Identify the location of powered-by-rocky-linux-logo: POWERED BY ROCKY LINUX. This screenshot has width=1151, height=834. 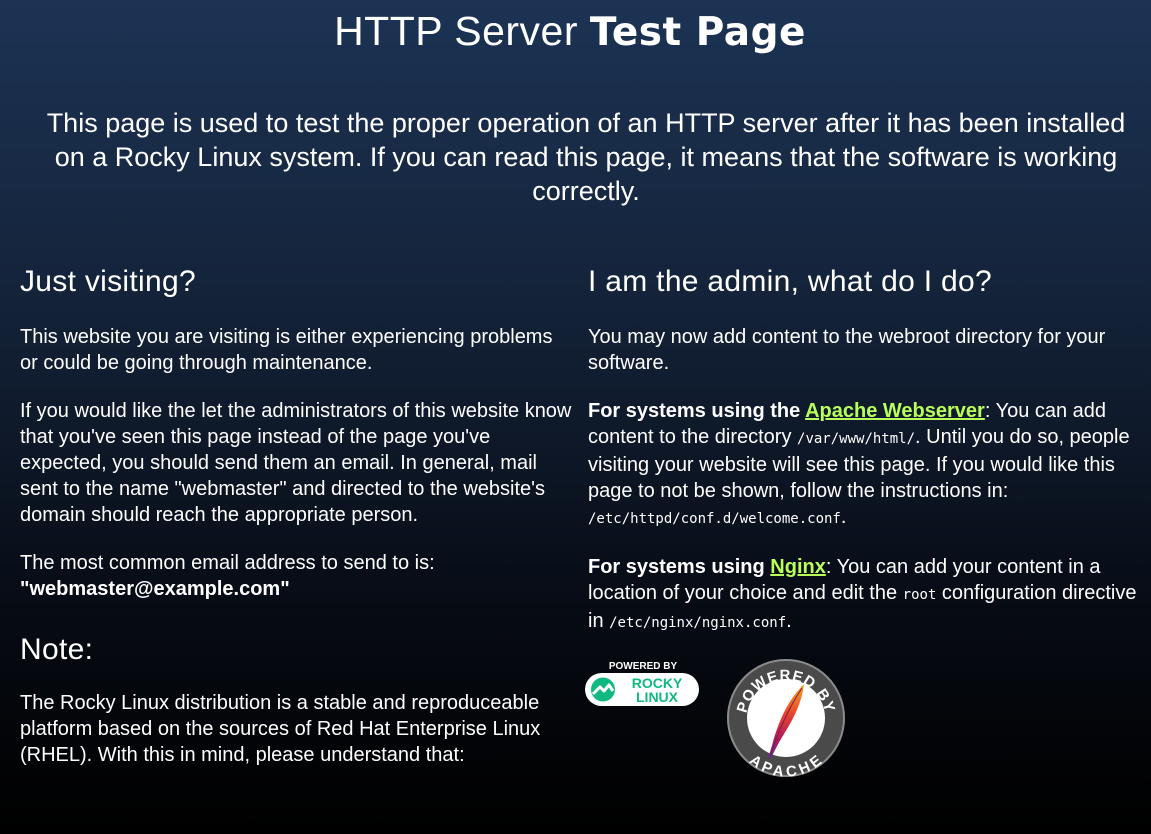
(643, 684).